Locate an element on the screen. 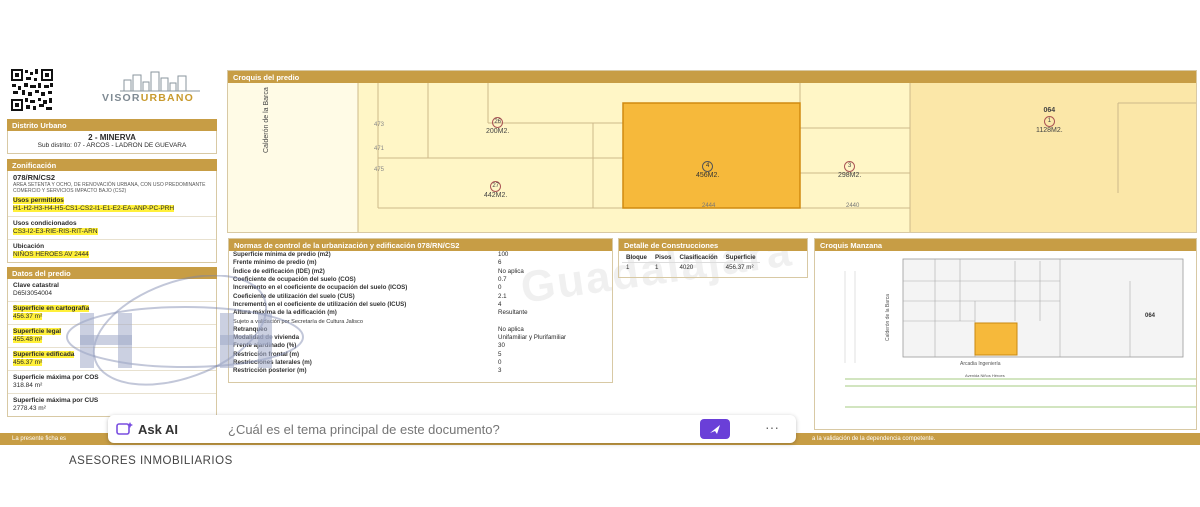 Image resolution: width=1200 pixels, height=507 pixels. table-row: Frente mínimo de predio (m) 6 is located at coordinates (420, 263).